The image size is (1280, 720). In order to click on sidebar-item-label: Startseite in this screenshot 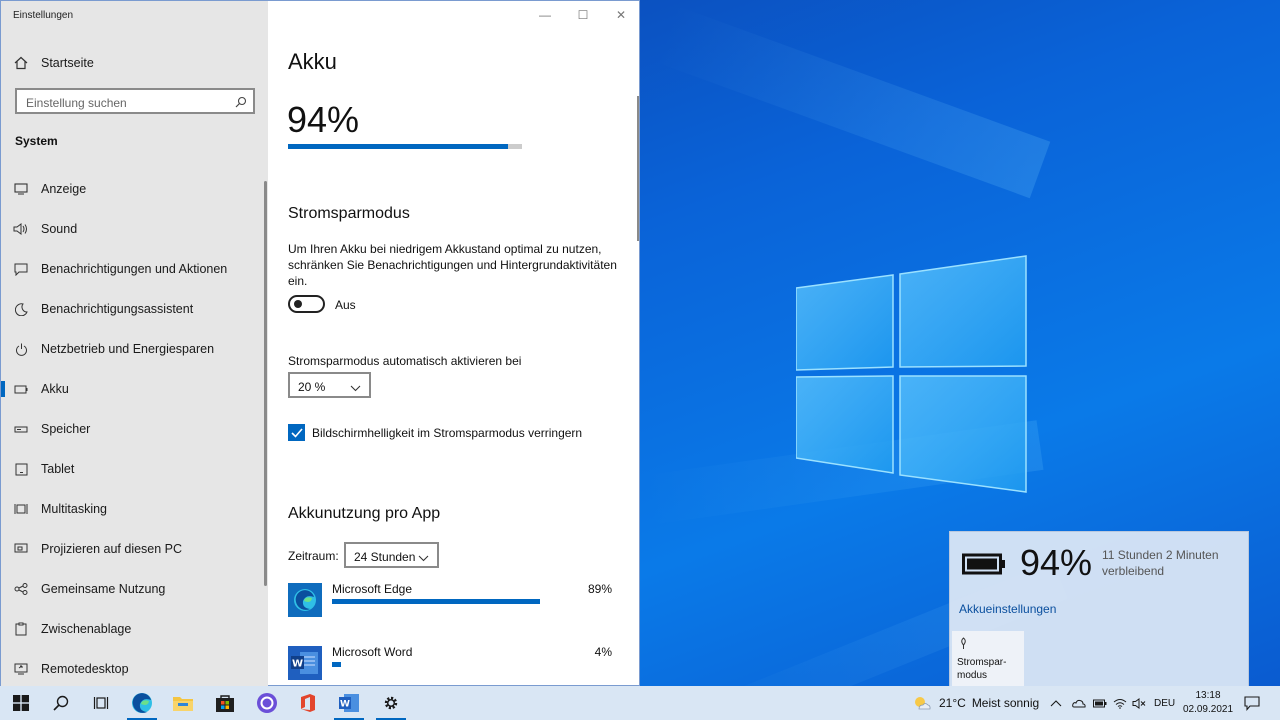, I will do `click(67, 63)`.